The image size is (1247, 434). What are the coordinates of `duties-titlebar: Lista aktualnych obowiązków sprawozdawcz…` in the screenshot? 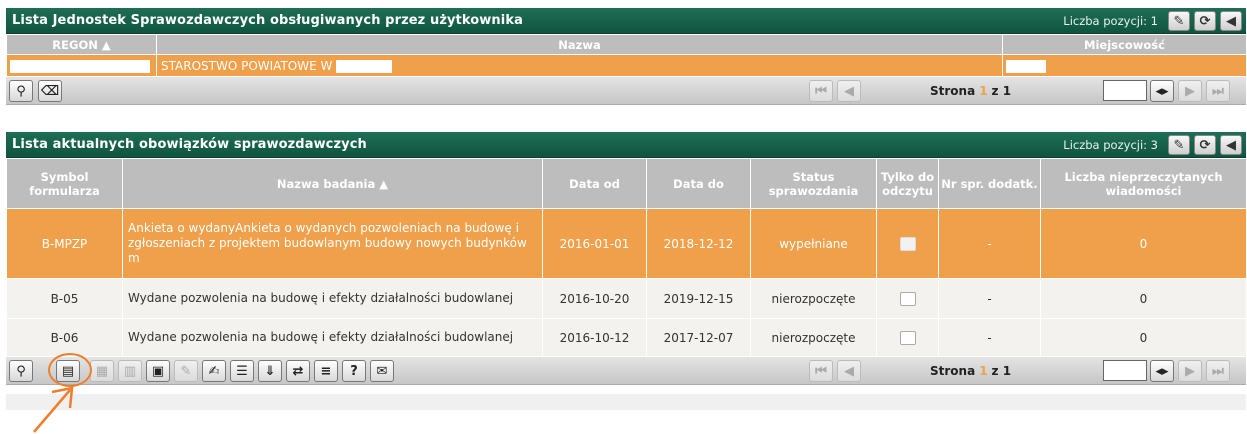 It's located at (626, 145).